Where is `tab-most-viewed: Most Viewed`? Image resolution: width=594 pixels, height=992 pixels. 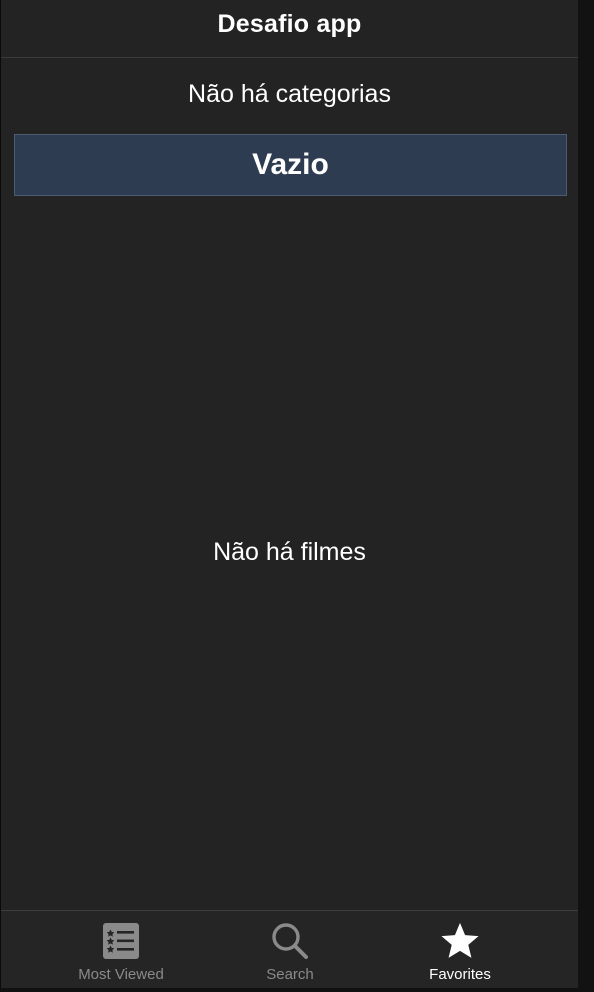 tab-most-viewed: Most Viewed is located at coordinates (121, 951).